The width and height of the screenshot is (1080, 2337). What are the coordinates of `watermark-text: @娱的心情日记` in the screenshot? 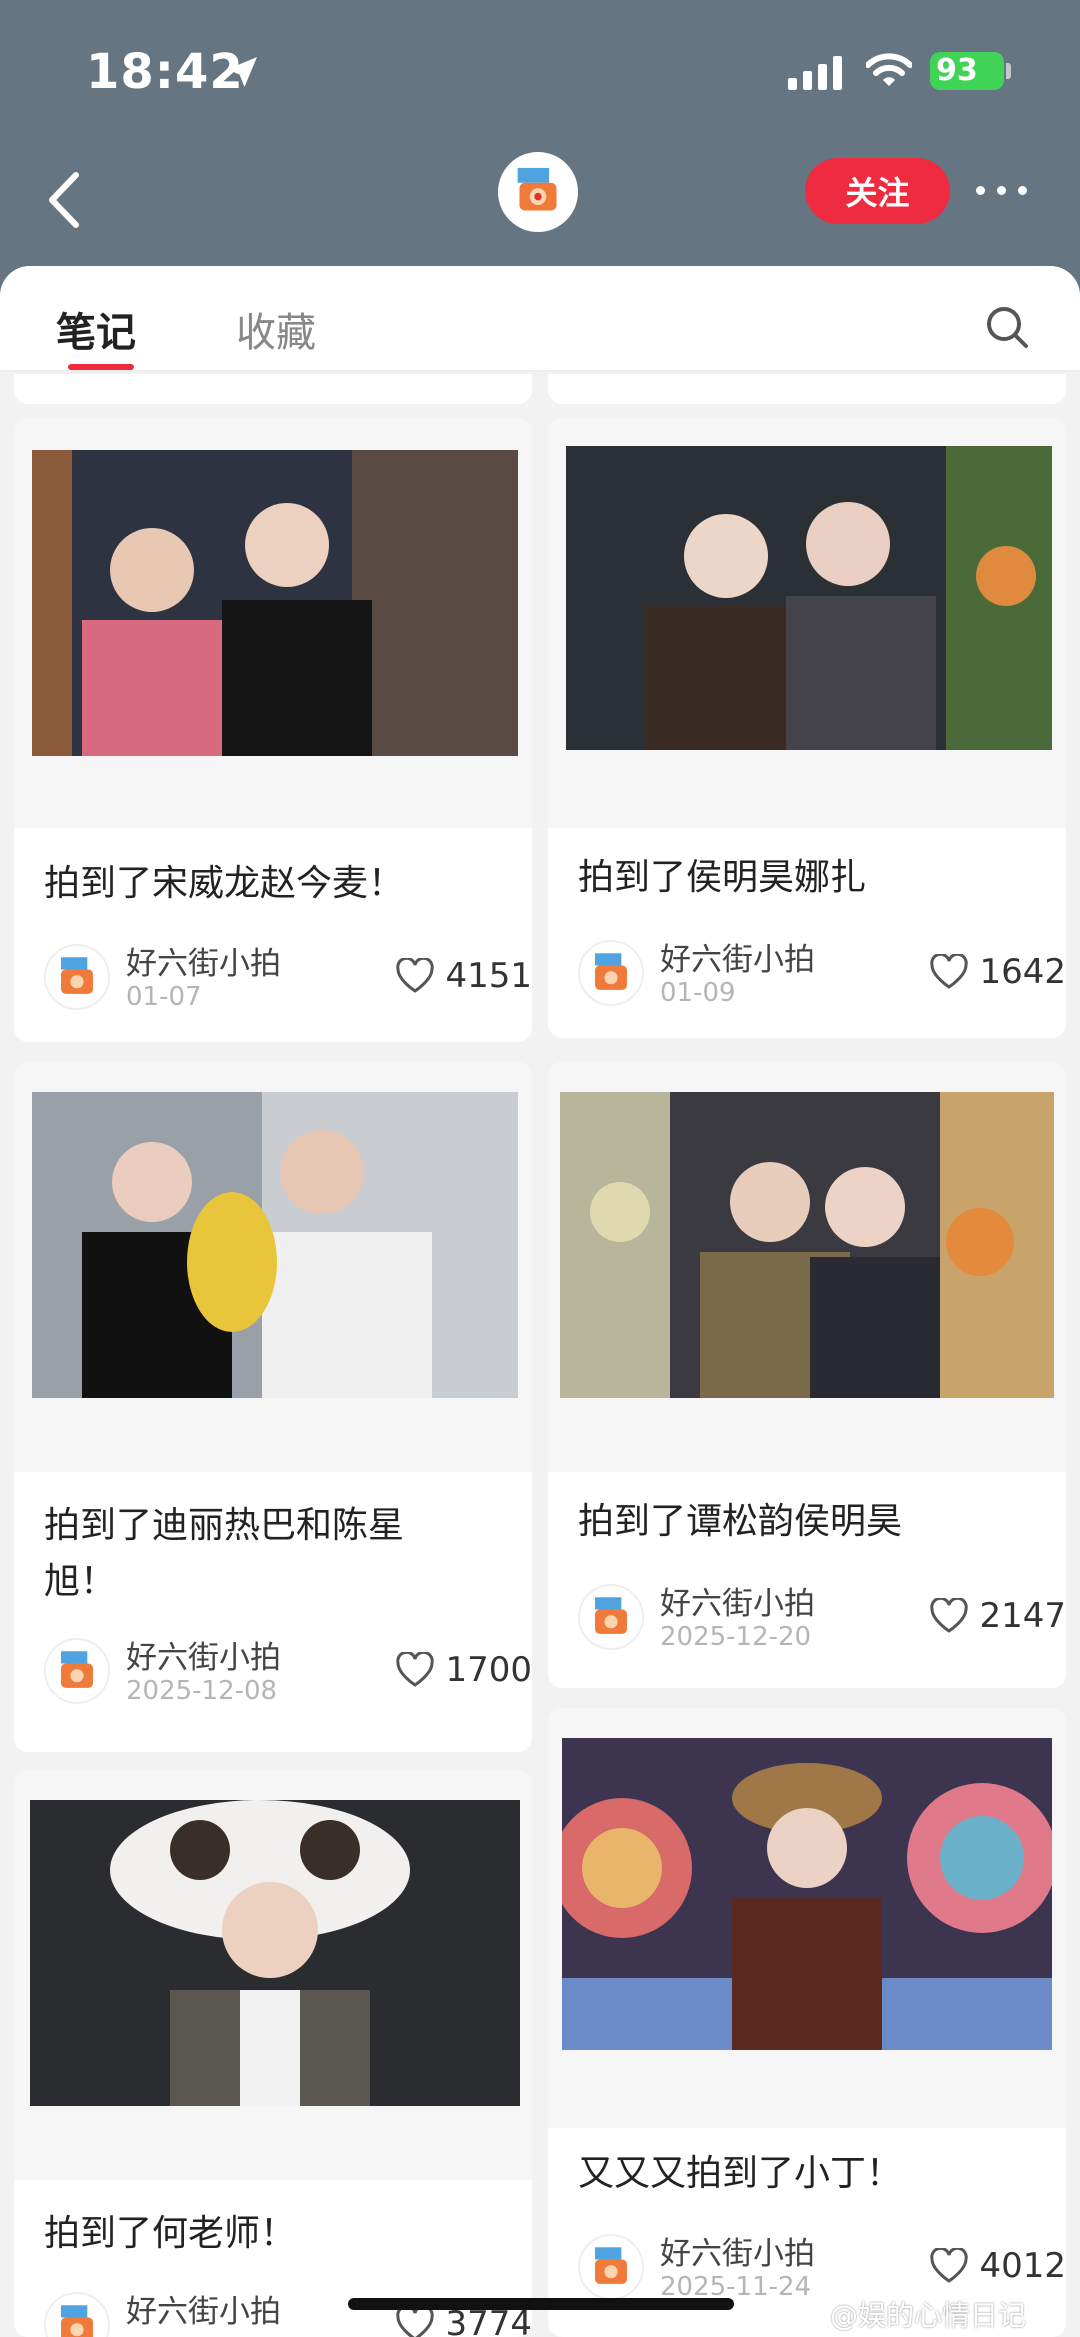 It's located at (928, 2315).